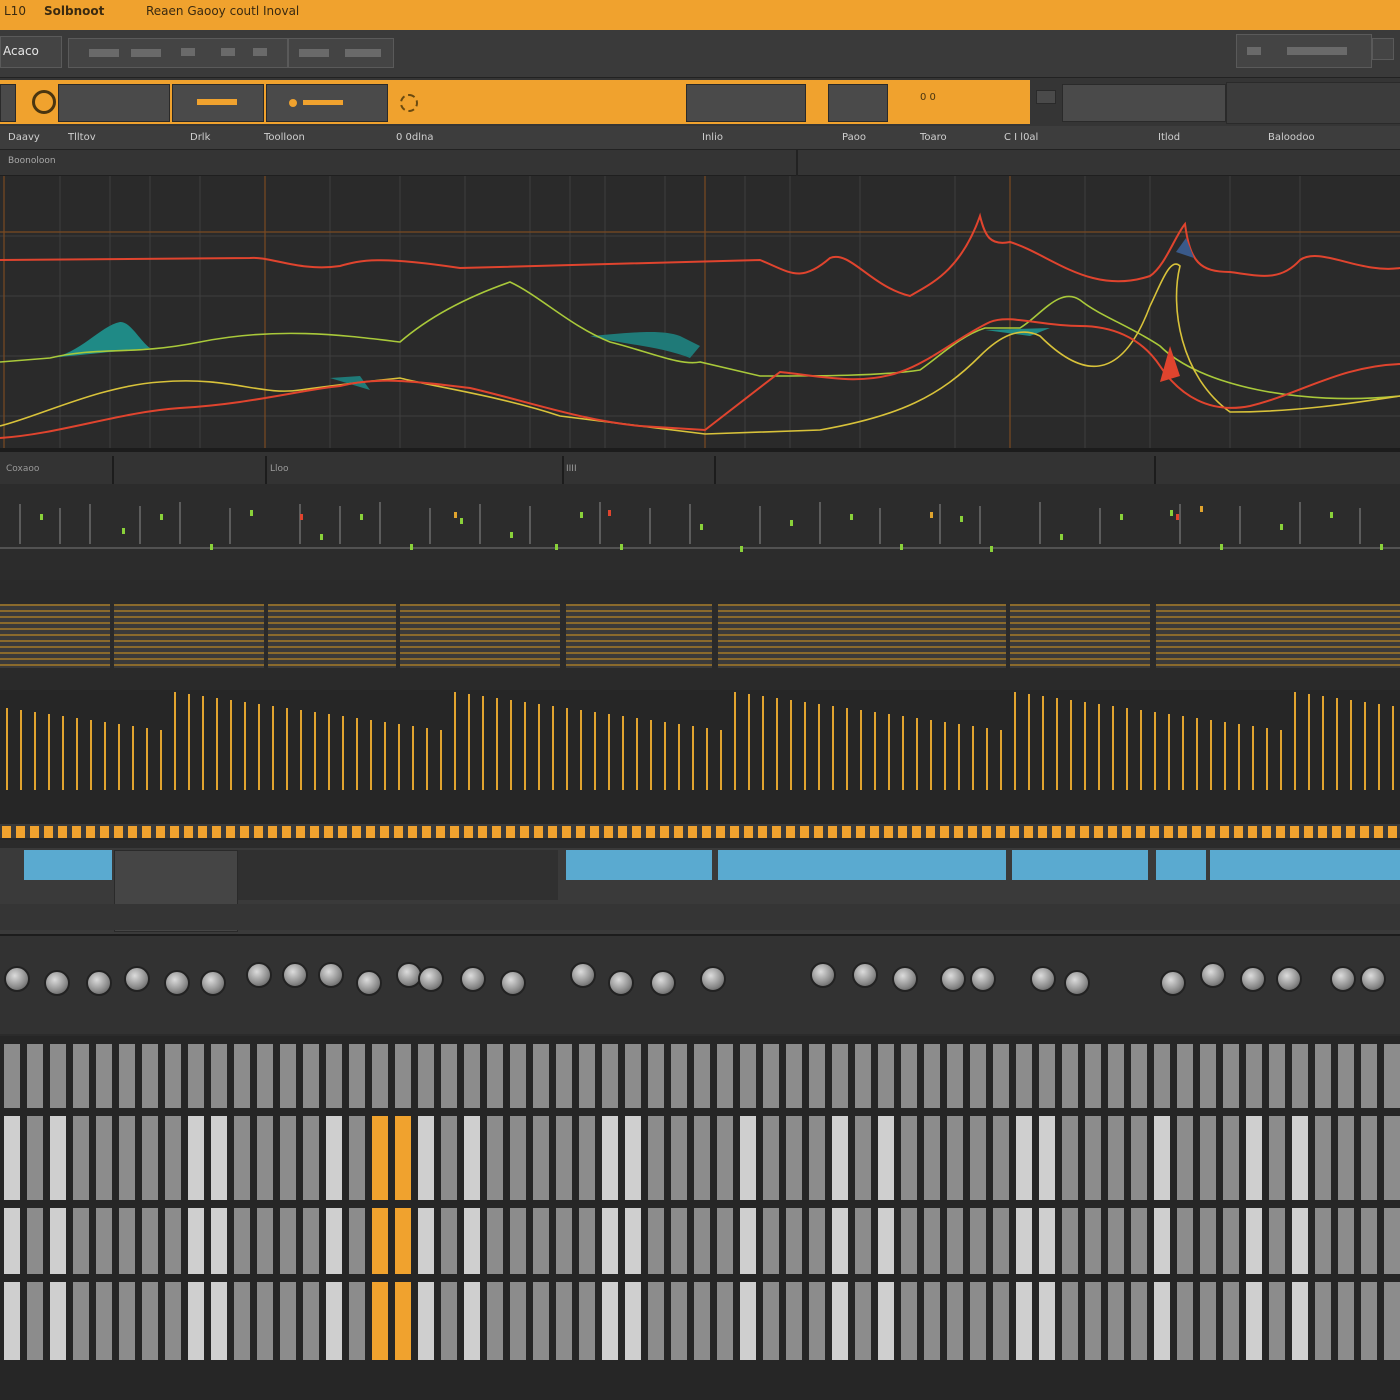 Image resolution: width=1400 pixels, height=1400 pixels. Describe the element at coordinates (279, 469) in the screenshot. I see `lane-label-2: Lloo` at that location.